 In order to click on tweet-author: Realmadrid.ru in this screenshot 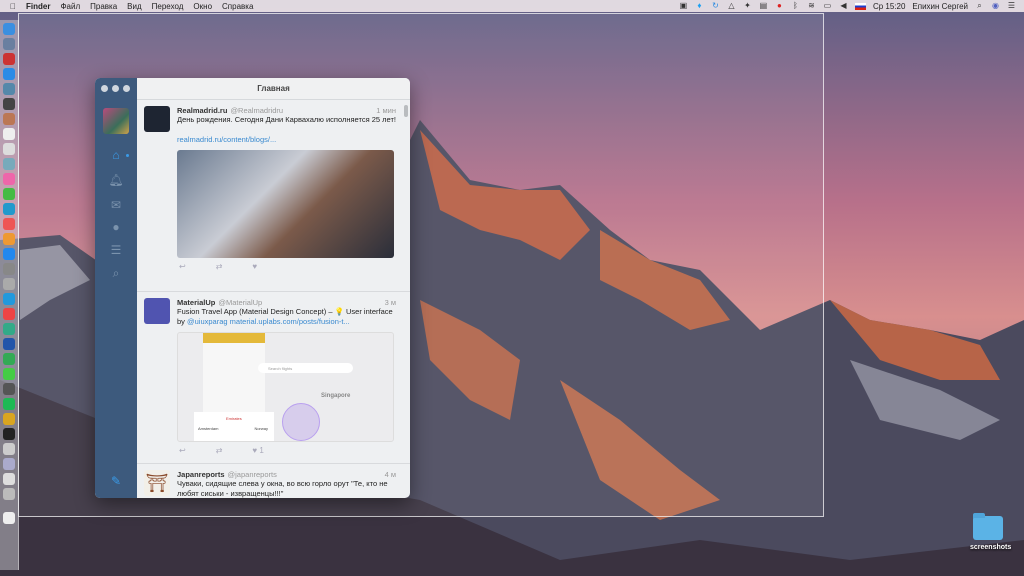, I will do `click(202, 110)`.